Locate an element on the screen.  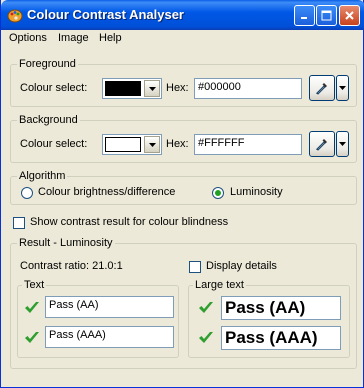
display-details-checkbox is located at coordinates (195, 267).